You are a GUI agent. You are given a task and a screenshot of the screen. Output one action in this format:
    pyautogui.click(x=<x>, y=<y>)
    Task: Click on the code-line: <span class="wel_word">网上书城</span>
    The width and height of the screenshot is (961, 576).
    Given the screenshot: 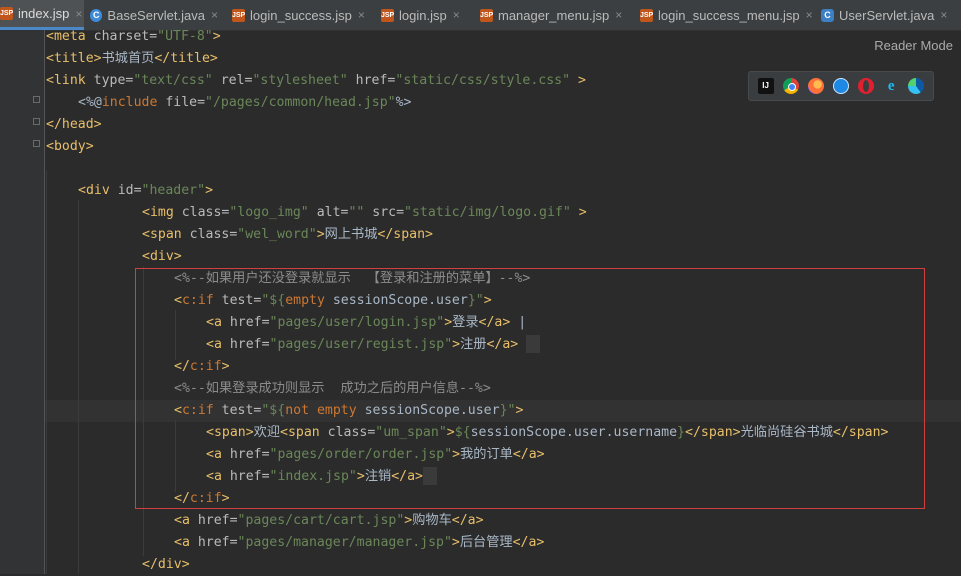 What is the action you would take?
    pyautogui.click(x=287, y=234)
    